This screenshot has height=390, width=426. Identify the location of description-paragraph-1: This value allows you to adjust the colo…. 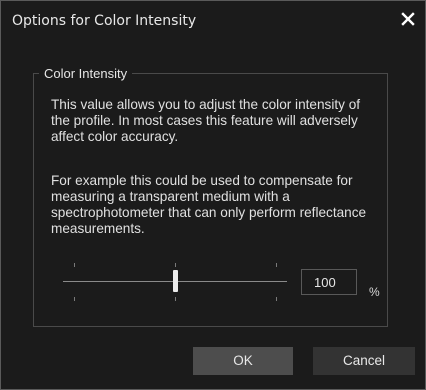
(206, 120).